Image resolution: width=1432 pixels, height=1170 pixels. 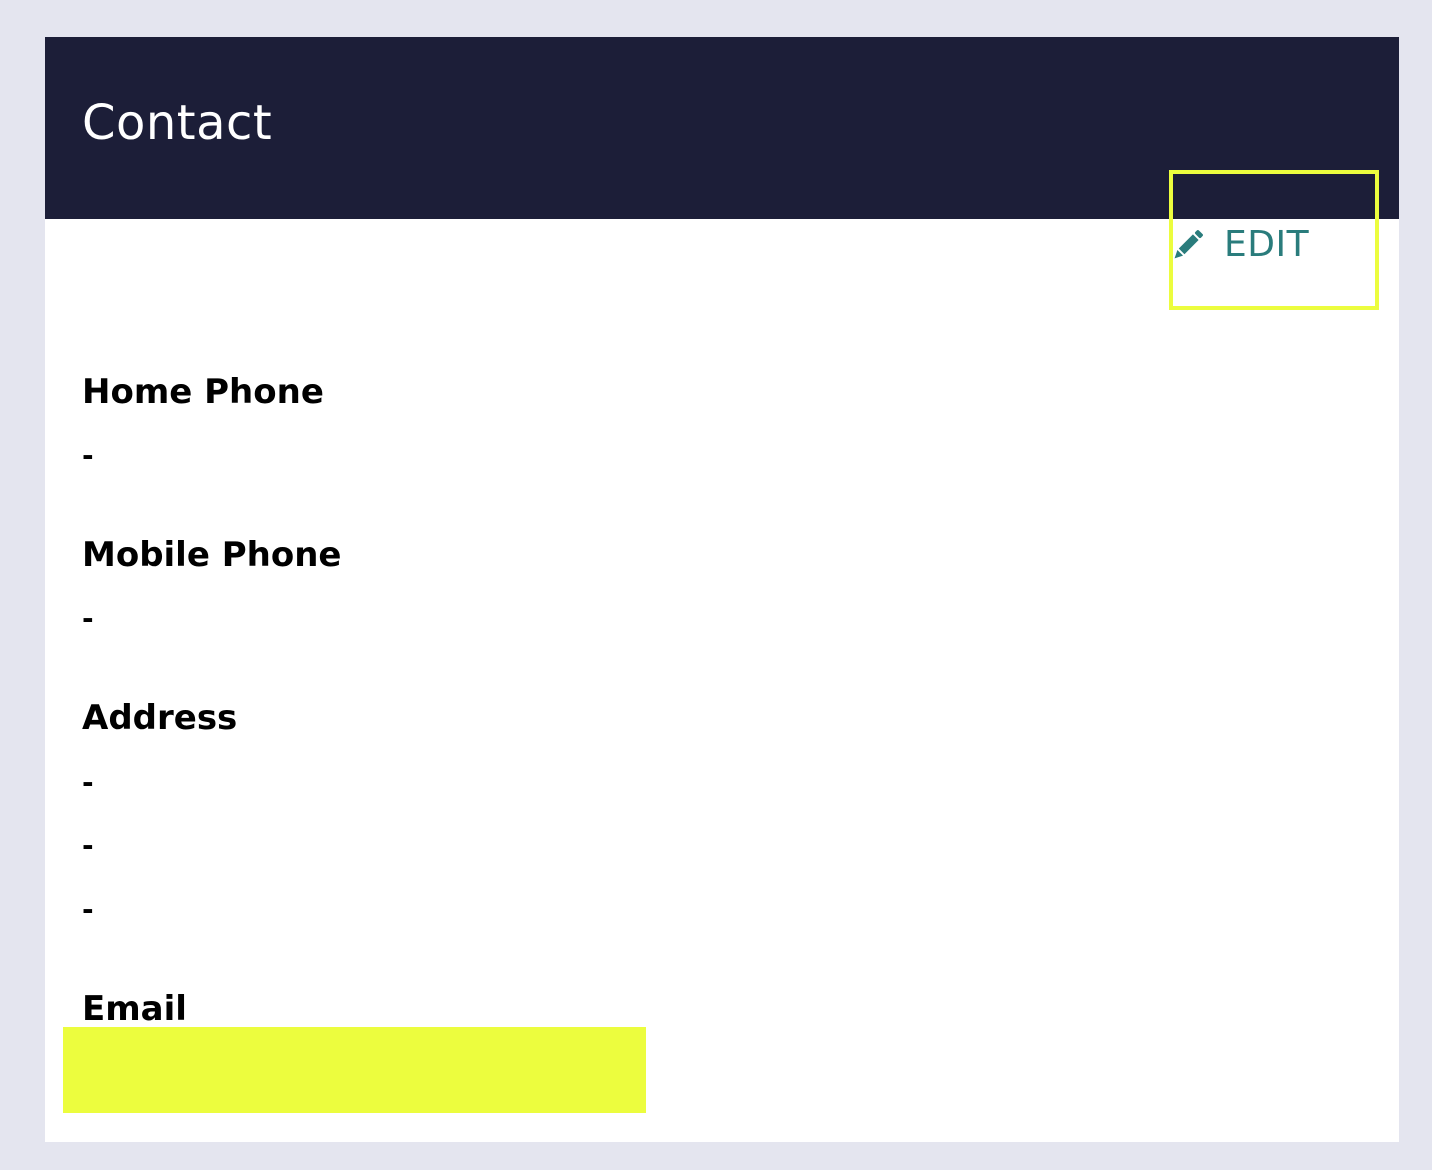 I want to click on home-phone-value: -, so click(x=88, y=455).